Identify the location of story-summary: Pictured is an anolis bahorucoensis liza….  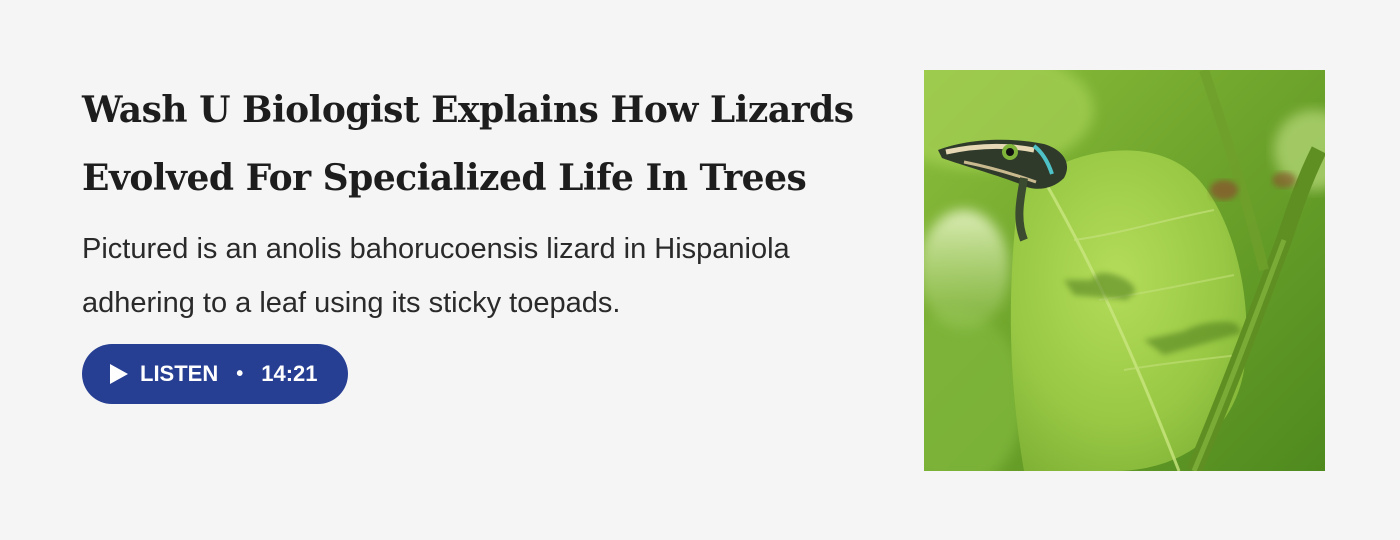
(436, 276).